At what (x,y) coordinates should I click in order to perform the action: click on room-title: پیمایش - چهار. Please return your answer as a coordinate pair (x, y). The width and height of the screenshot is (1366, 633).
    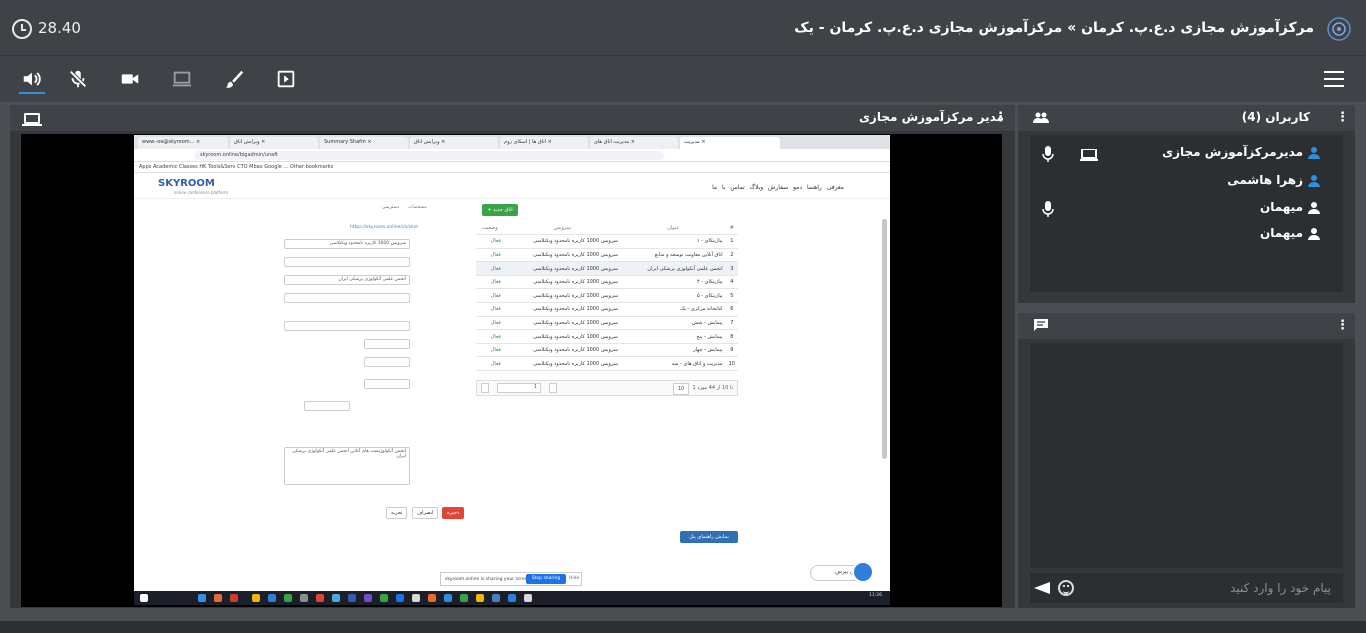
    Looking at the image, I should click on (673, 350).